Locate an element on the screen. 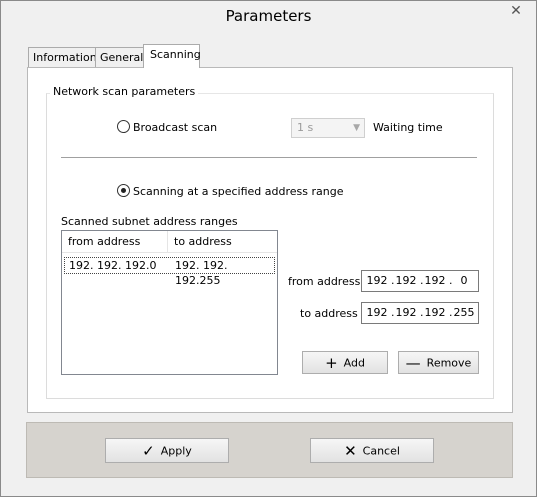 The height and width of the screenshot is (497, 537). tab-information-label: Information is located at coordinates (65, 57).